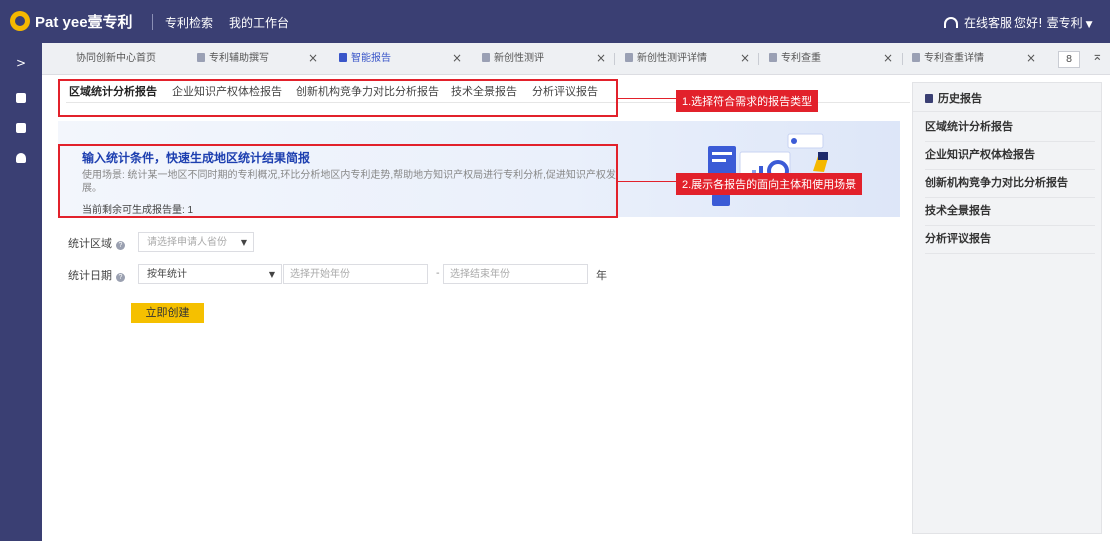  Describe the element at coordinates (929, 98) in the screenshot. I see `history-icon` at that location.